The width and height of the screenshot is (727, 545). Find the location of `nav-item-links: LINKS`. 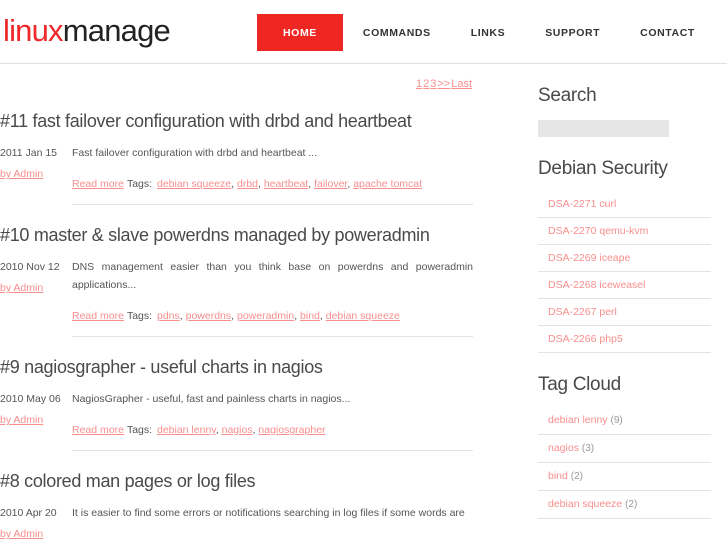

nav-item-links: LINKS is located at coordinates (488, 32).